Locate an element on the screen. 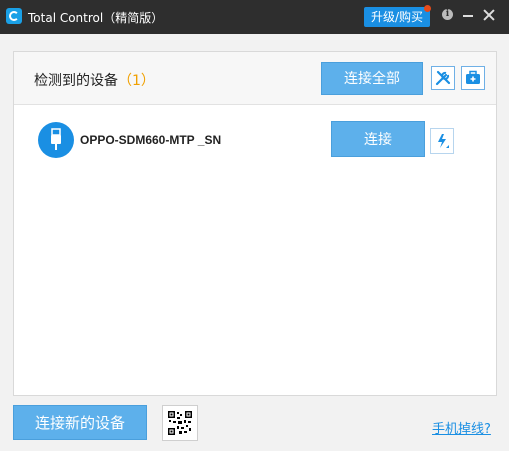 The height and width of the screenshot is (451, 509). toolbox-button is located at coordinates (473, 78).